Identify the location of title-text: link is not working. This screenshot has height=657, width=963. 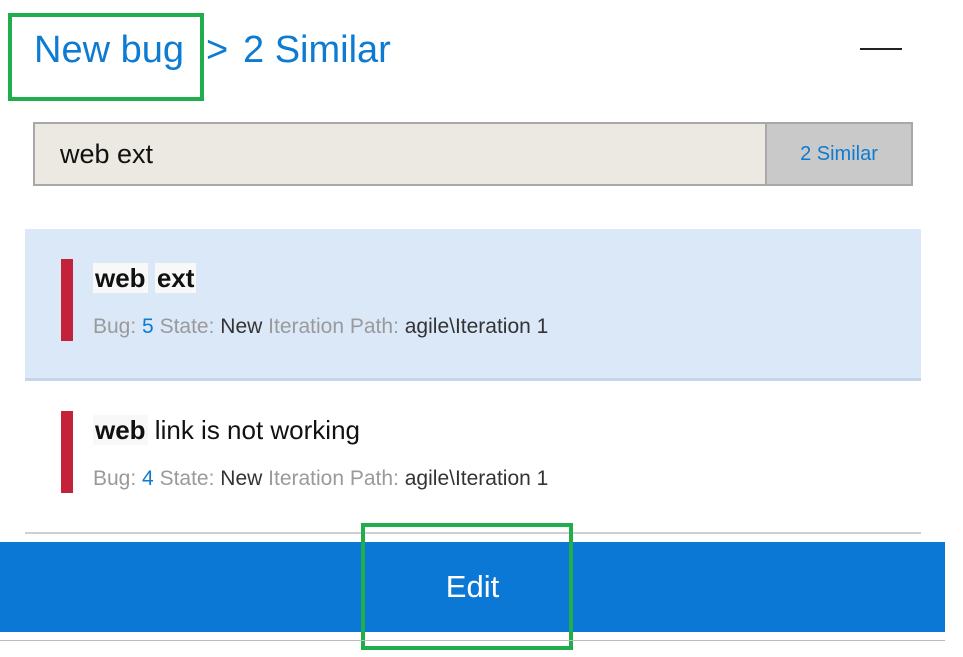
(253, 430).